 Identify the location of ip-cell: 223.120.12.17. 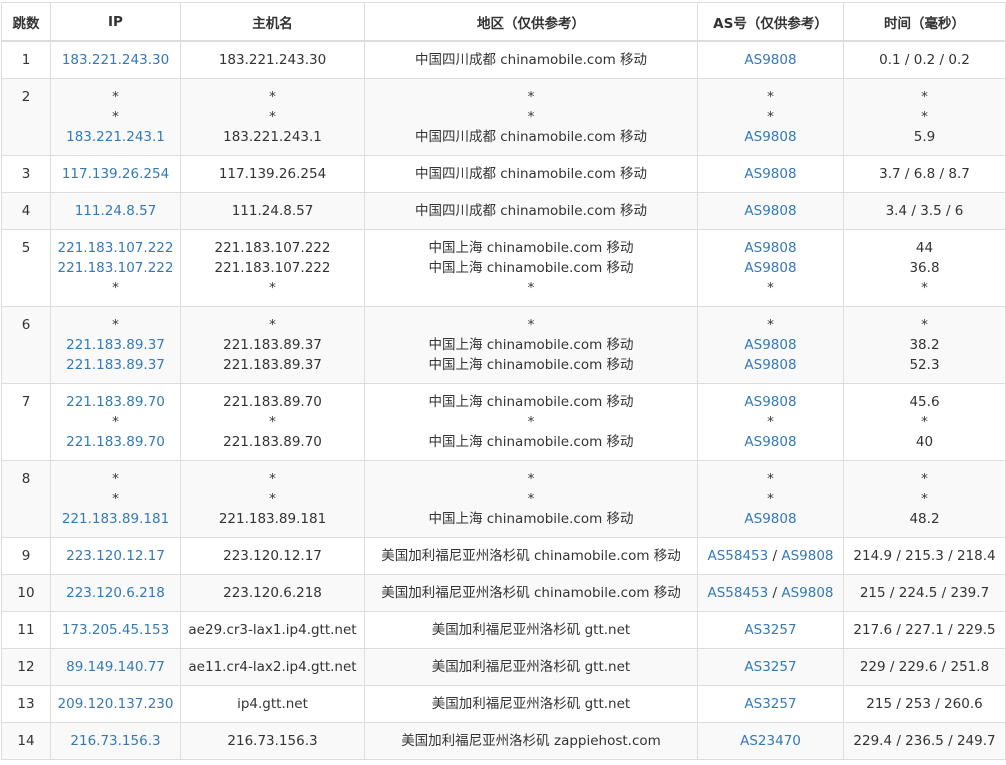
(115, 555).